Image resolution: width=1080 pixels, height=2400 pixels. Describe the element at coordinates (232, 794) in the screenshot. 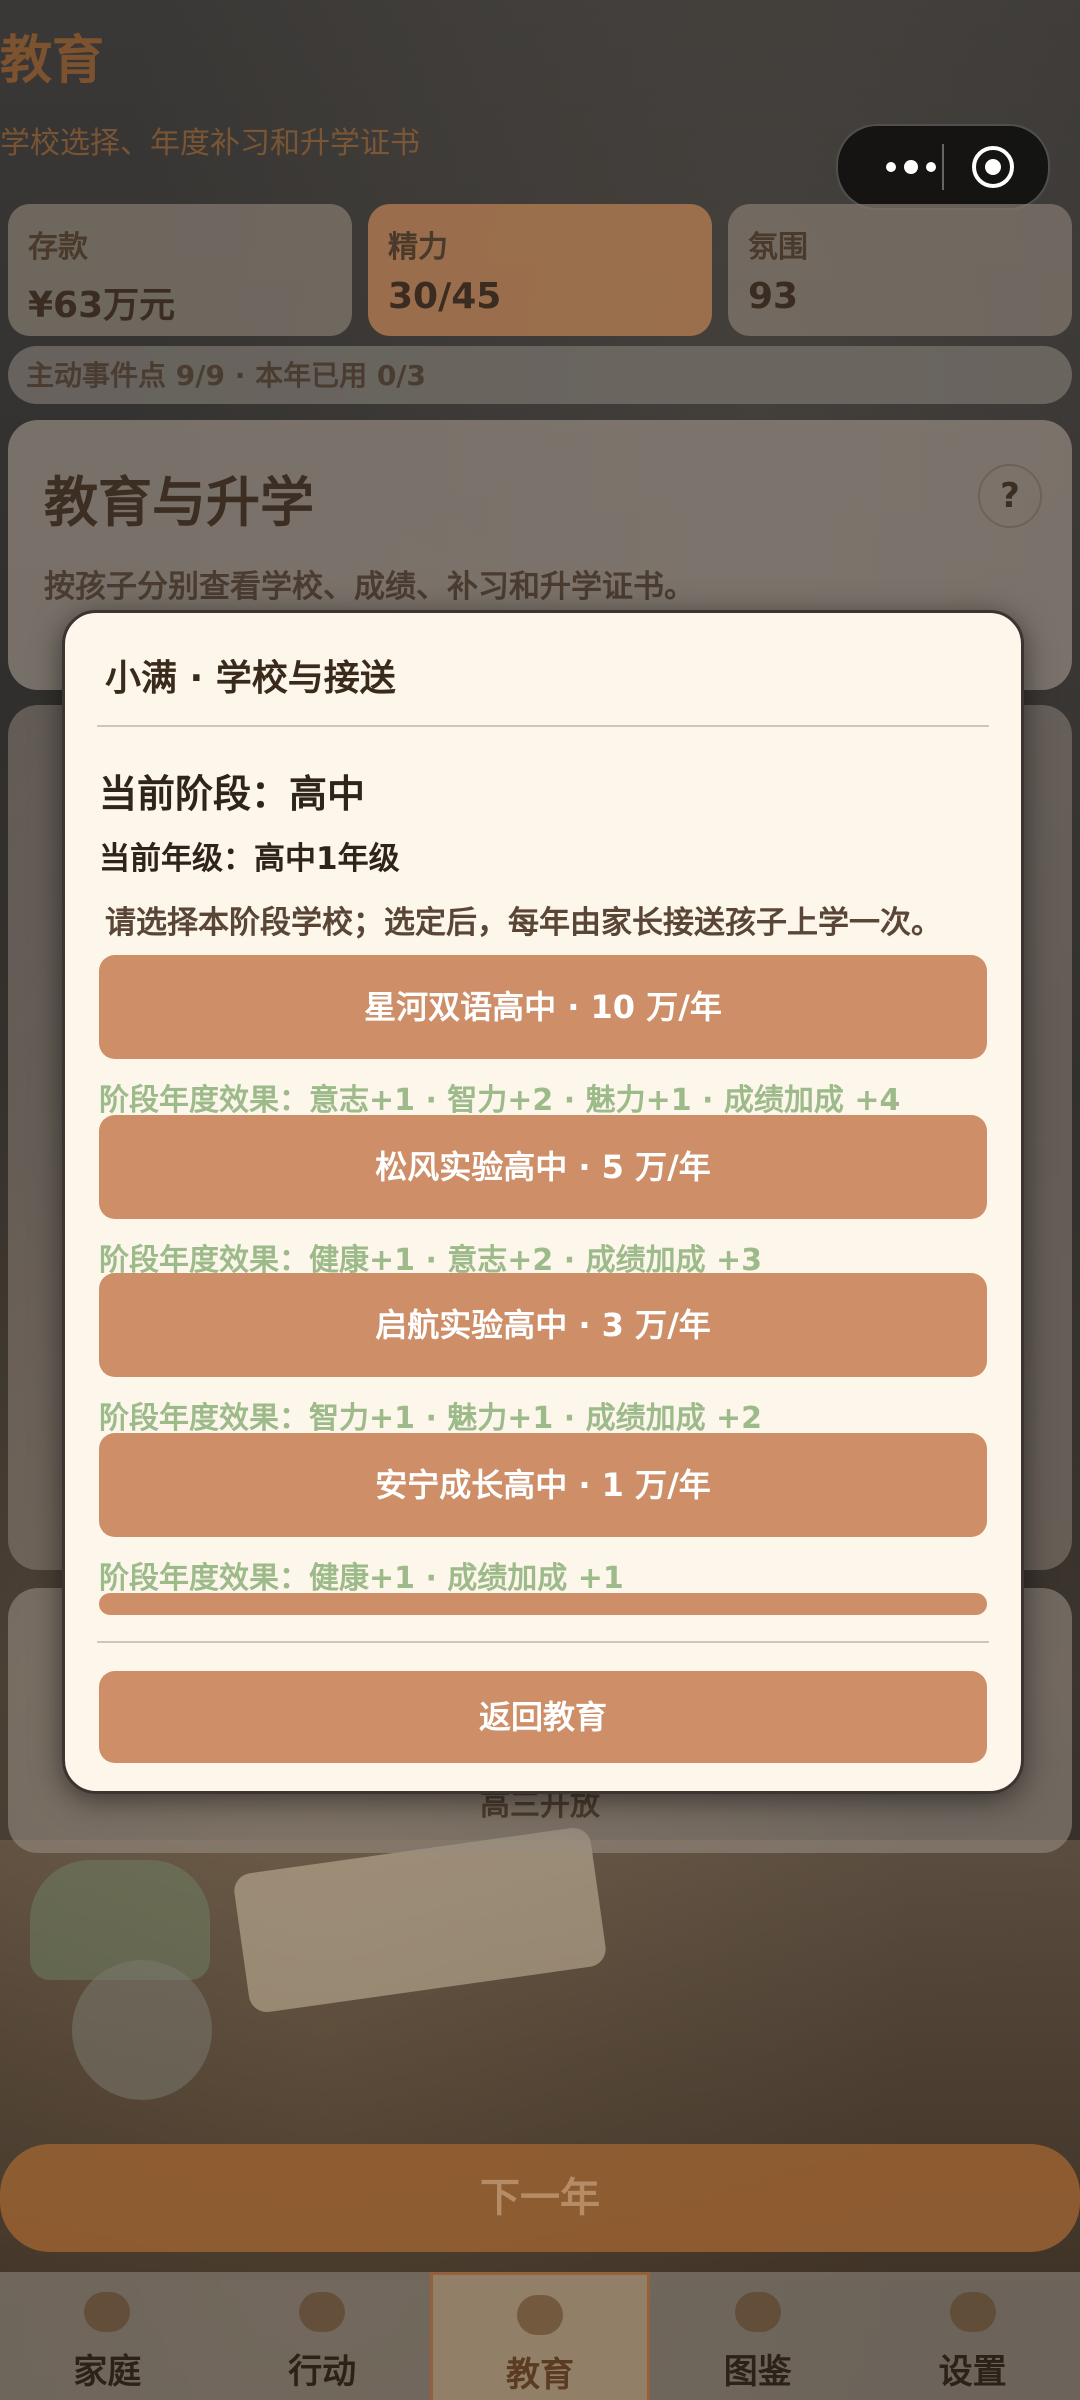

I see `current-stage: 当前阶段：高中` at that location.